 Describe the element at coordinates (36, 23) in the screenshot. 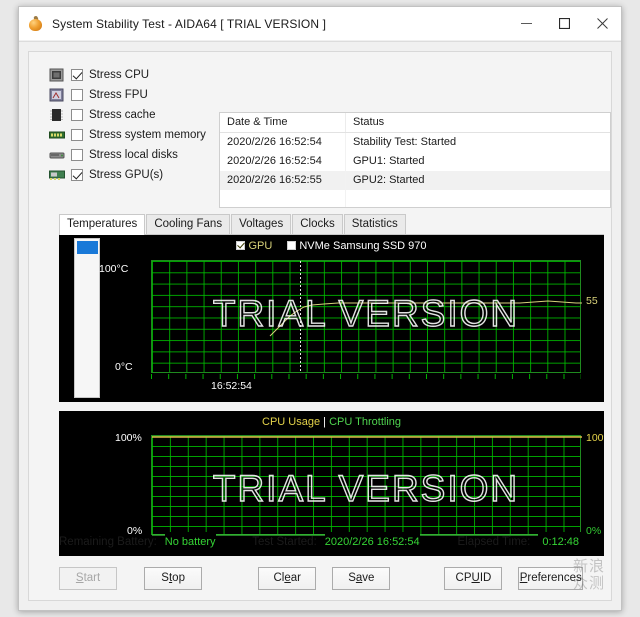

I see `flame-icon` at that location.